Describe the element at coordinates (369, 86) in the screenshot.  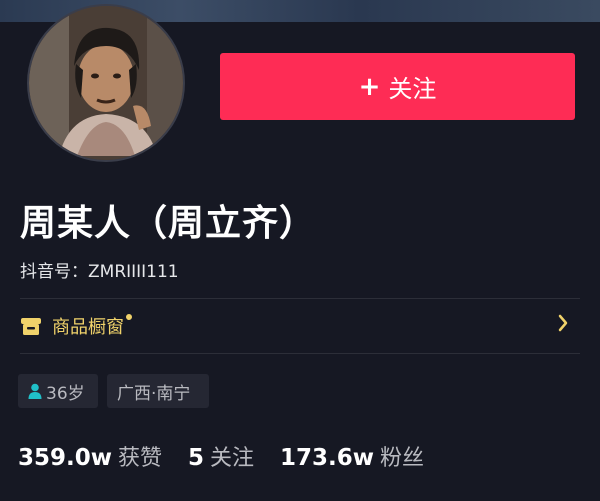
I see `plus-icon: +` at that location.